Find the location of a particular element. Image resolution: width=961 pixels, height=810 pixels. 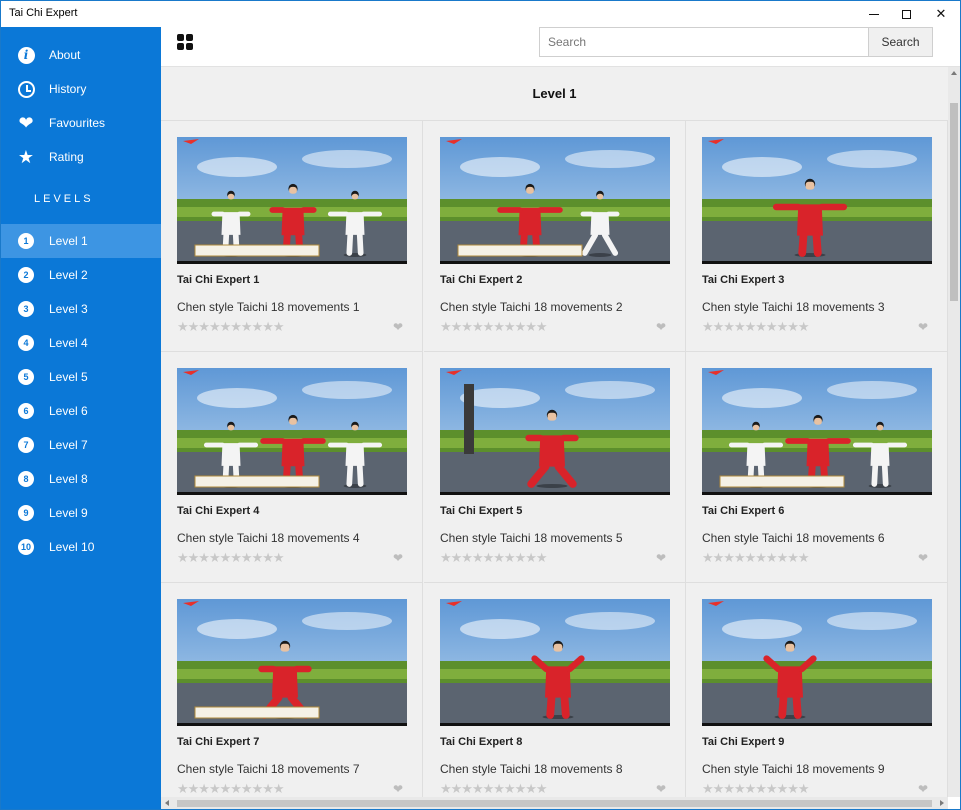

video-subtitle: Chen style Taichi 18 movements 6 is located at coordinates (793, 538).